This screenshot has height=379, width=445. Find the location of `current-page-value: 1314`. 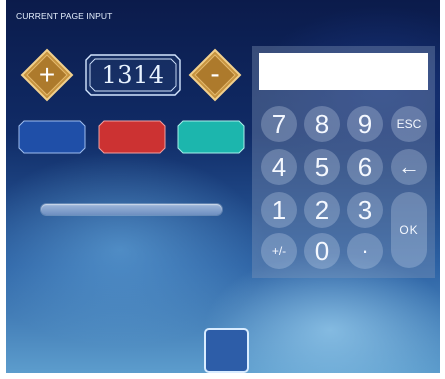

current-page-value: 1314 is located at coordinates (133, 75).